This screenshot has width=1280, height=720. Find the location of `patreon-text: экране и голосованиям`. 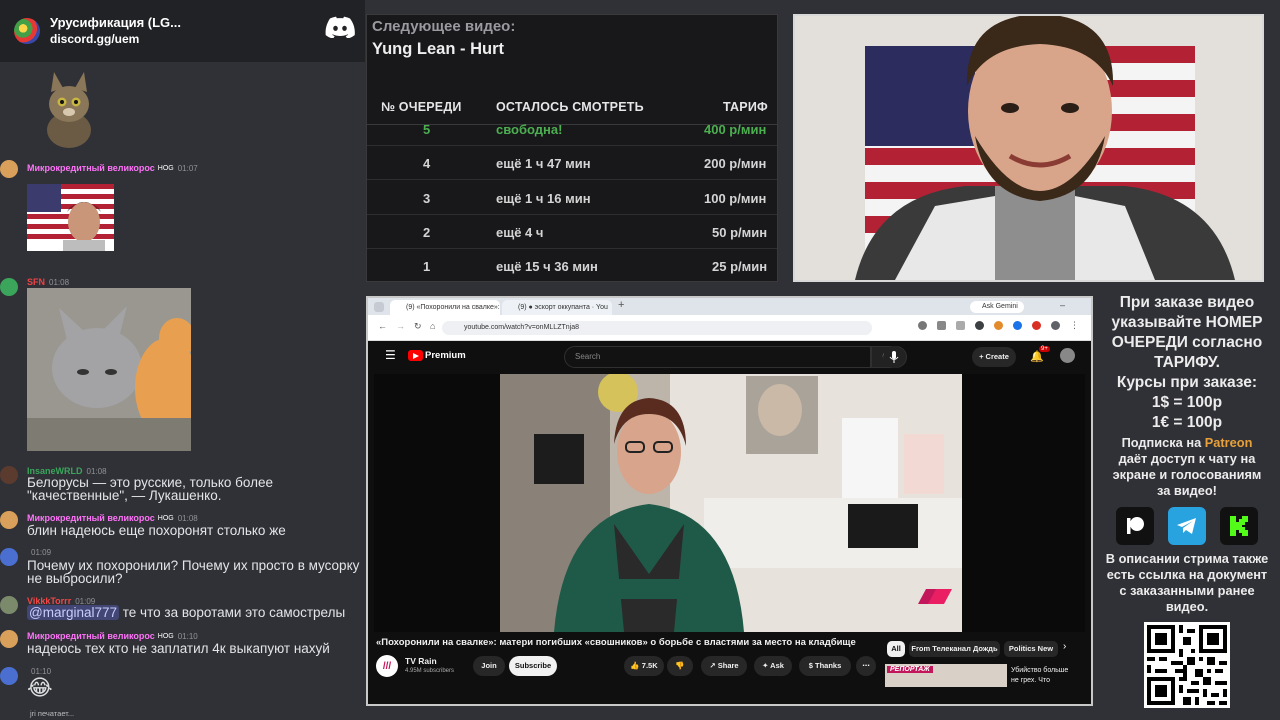

patreon-text: экране и голосованиям is located at coordinates (1187, 474).